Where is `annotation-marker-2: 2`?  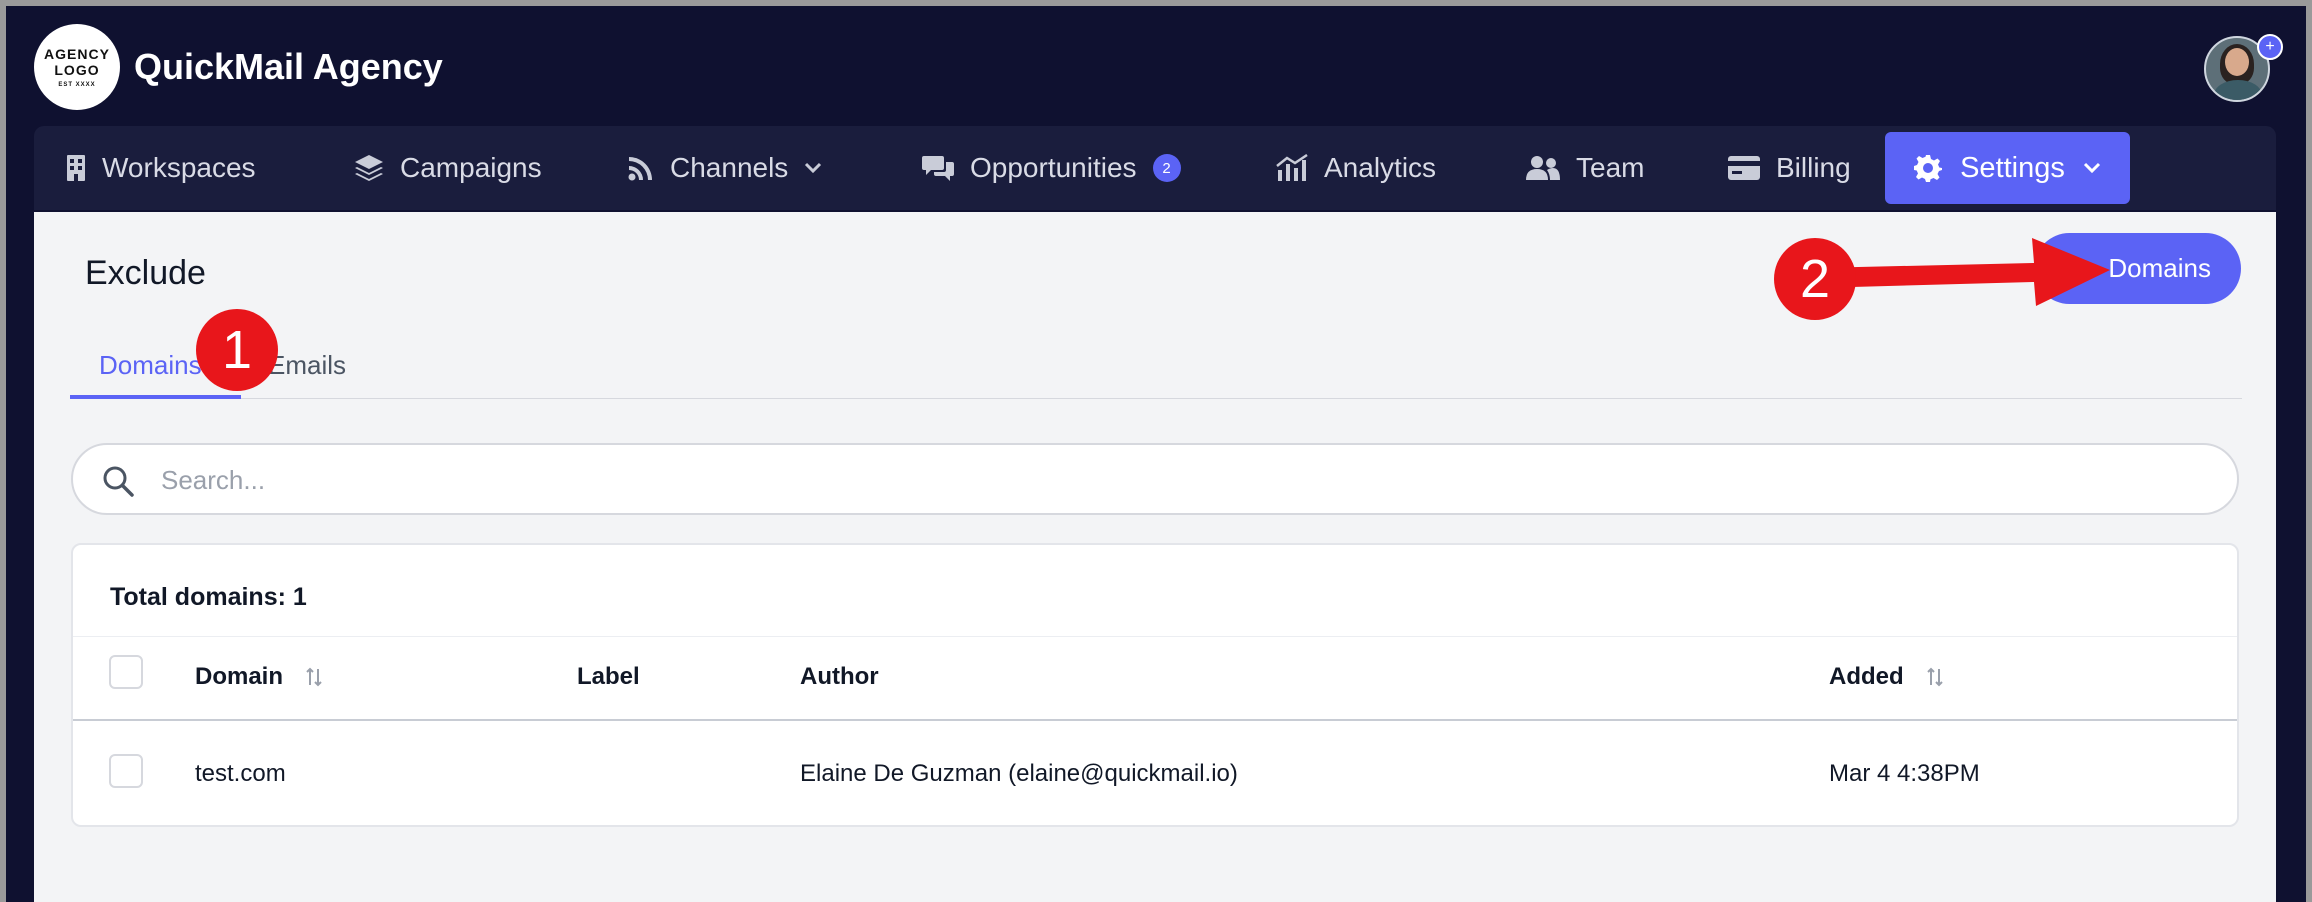
annotation-marker-2: 2 is located at coordinates (1815, 279).